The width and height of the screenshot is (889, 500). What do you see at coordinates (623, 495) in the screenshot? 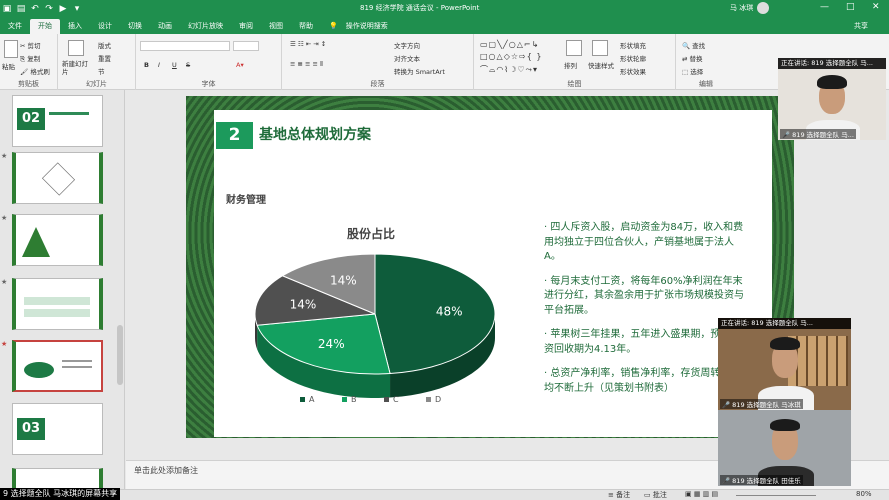
I see `notes-label: 备注` at bounding box center [623, 495].